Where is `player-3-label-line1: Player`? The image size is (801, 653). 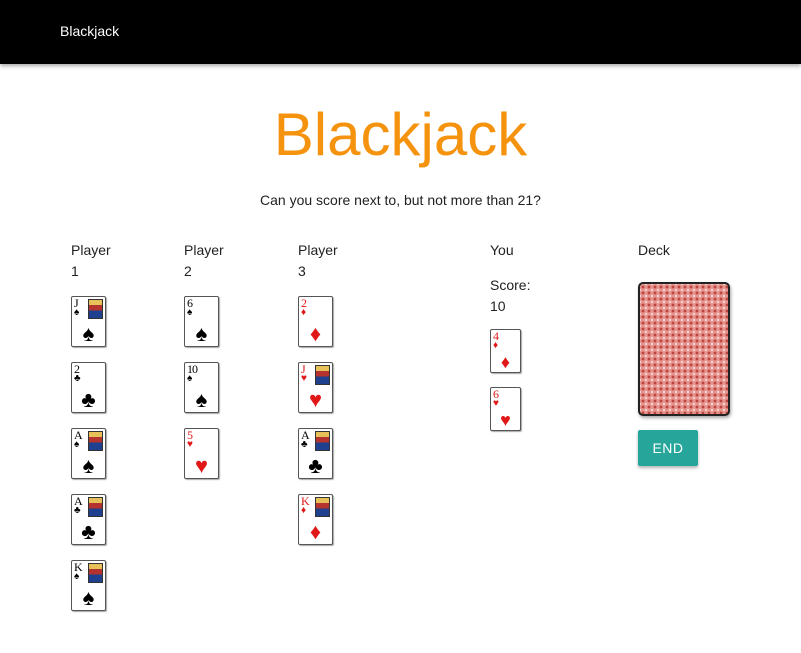 player-3-label-line1: Player is located at coordinates (318, 250).